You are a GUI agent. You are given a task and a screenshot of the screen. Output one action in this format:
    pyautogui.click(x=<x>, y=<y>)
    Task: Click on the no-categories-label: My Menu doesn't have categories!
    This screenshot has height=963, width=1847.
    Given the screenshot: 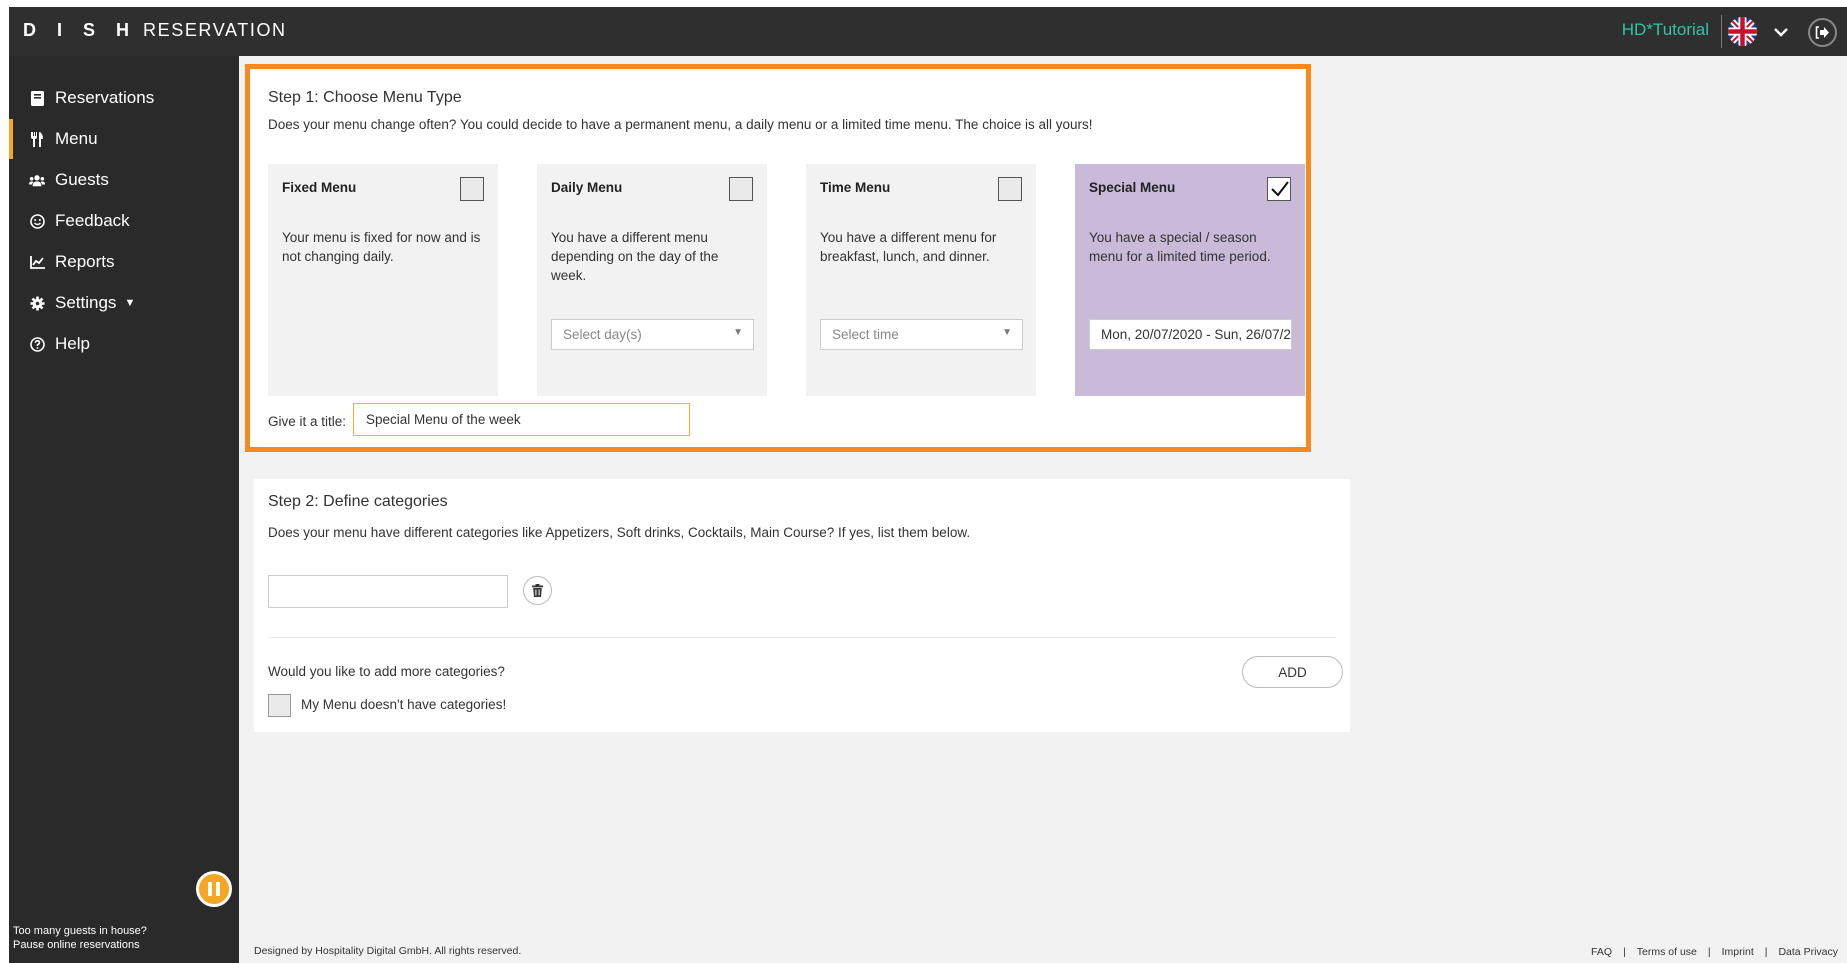 What is the action you would take?
    pyautogui.click(x=404, y=704)
    